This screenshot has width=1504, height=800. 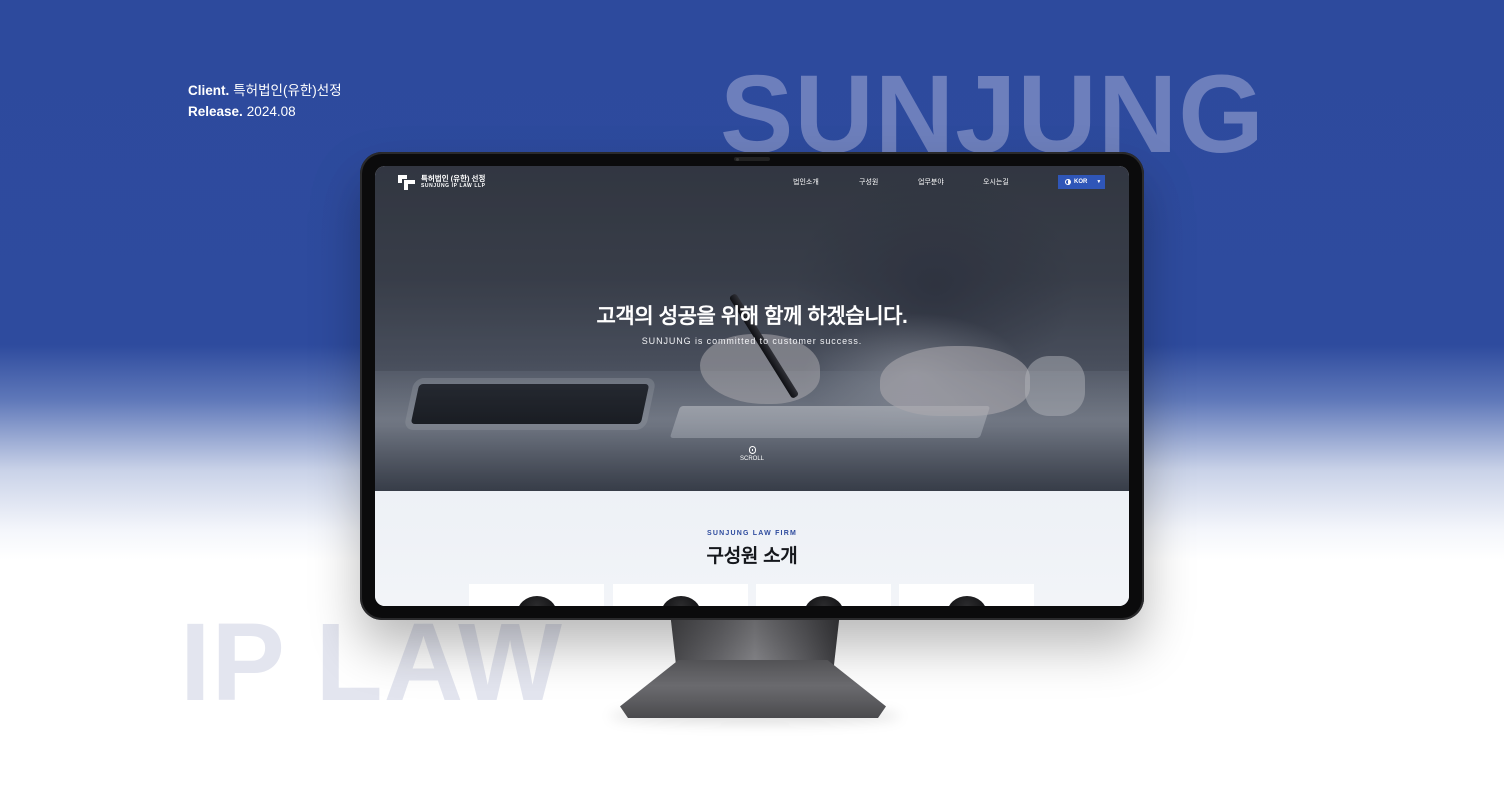 I want to click on project-meta: Client. 특허법인(유한)선정 Release. 2024.08, so click(x=265, y=101).